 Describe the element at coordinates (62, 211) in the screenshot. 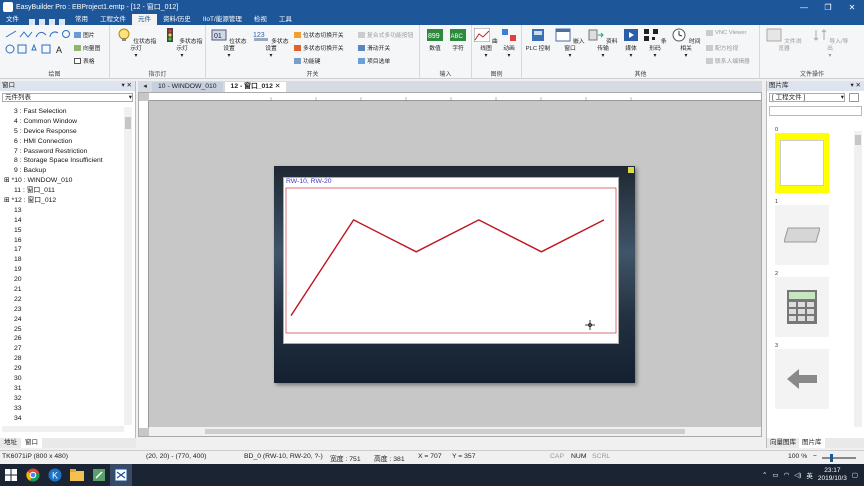

I see `tree-item: 13` at that location.